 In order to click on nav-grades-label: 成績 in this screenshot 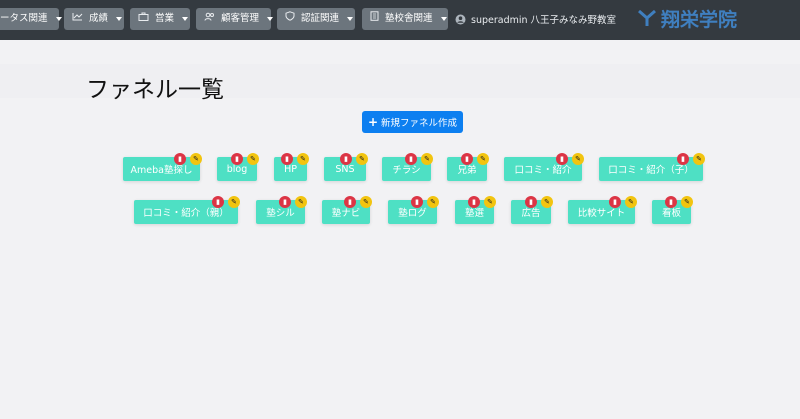, I will do `click(99, 18)`.